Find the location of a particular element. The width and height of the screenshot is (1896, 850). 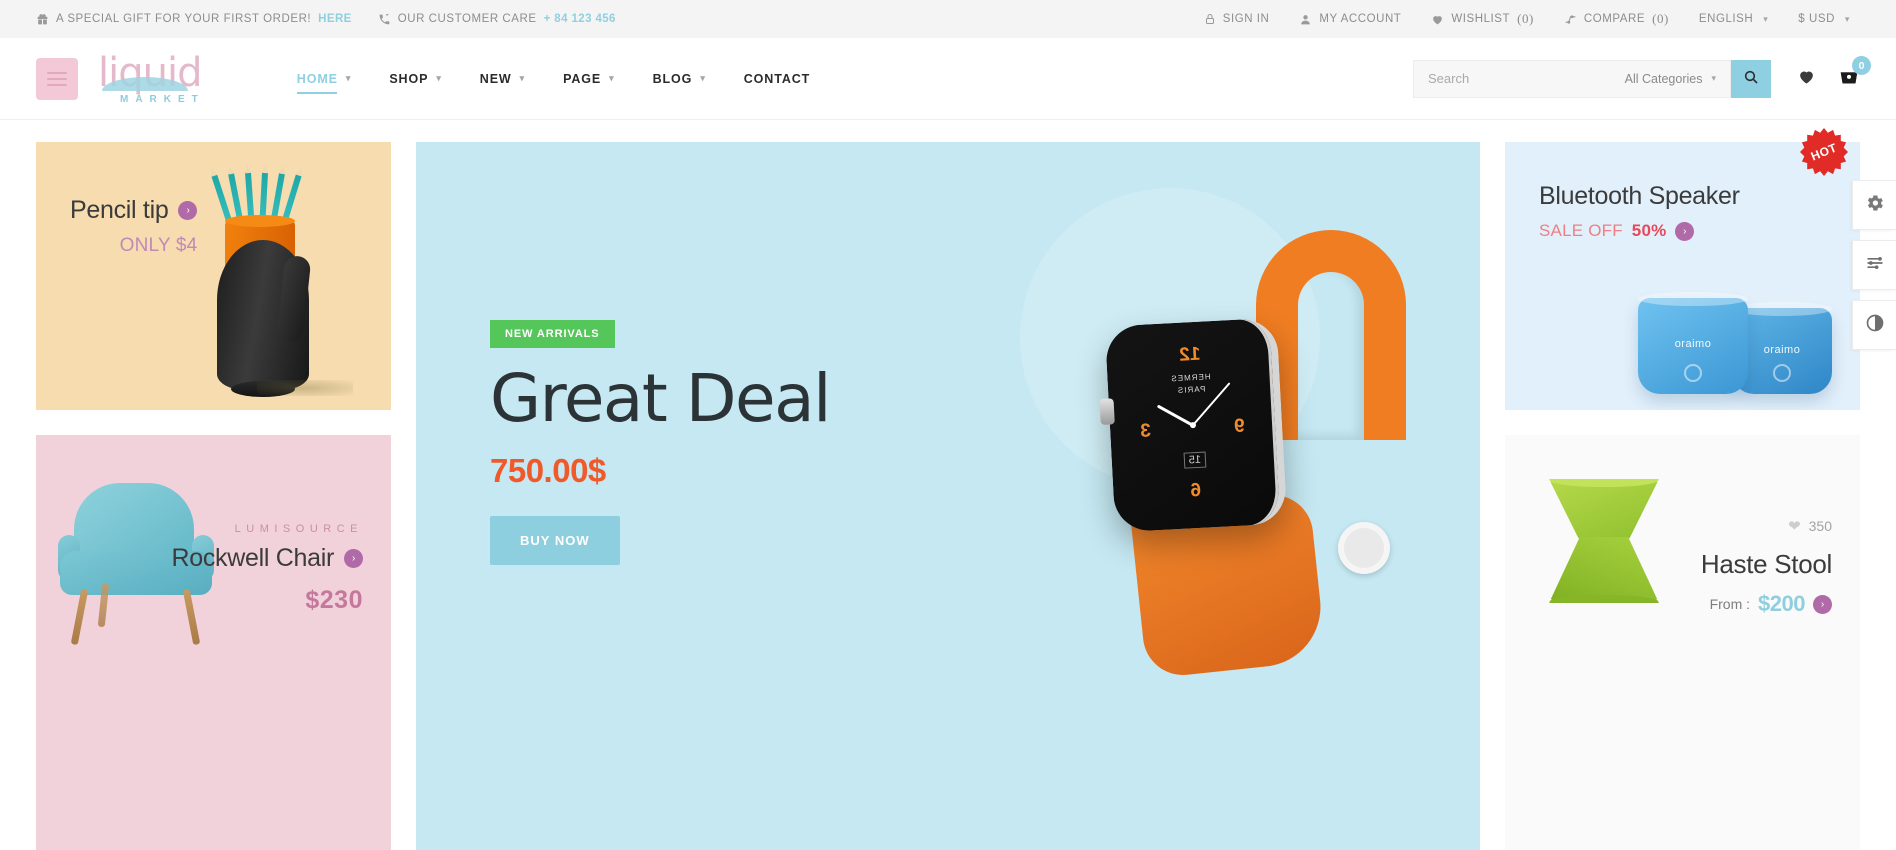

nav-label: CONTACT is located at coordinates (777, 78).